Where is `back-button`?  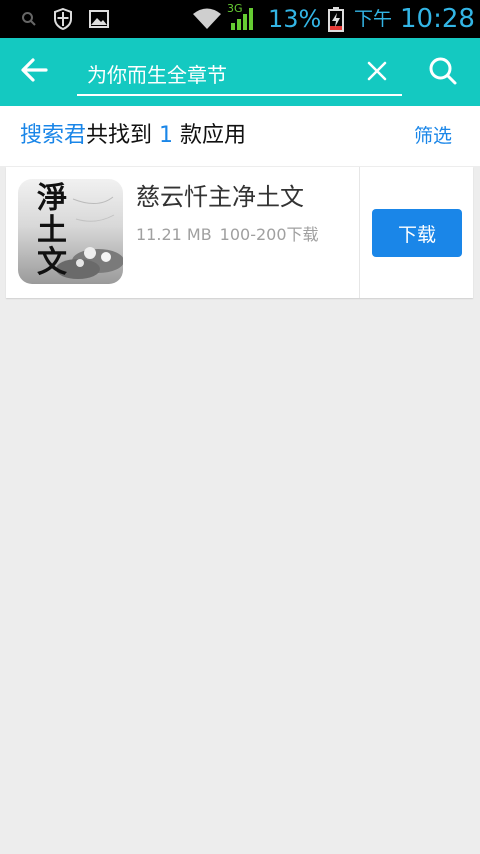
back-button is located at coordinates (34, 72).